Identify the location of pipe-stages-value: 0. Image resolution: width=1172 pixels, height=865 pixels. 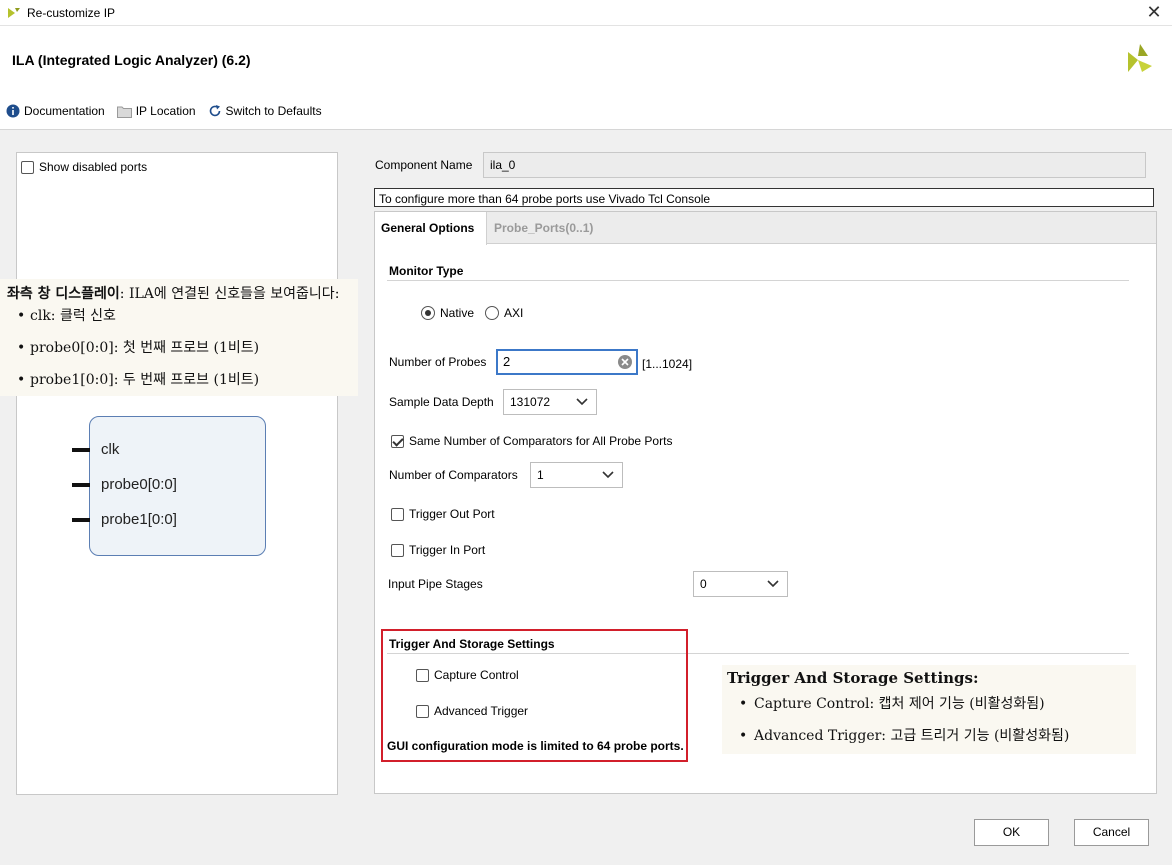
(703, 584).